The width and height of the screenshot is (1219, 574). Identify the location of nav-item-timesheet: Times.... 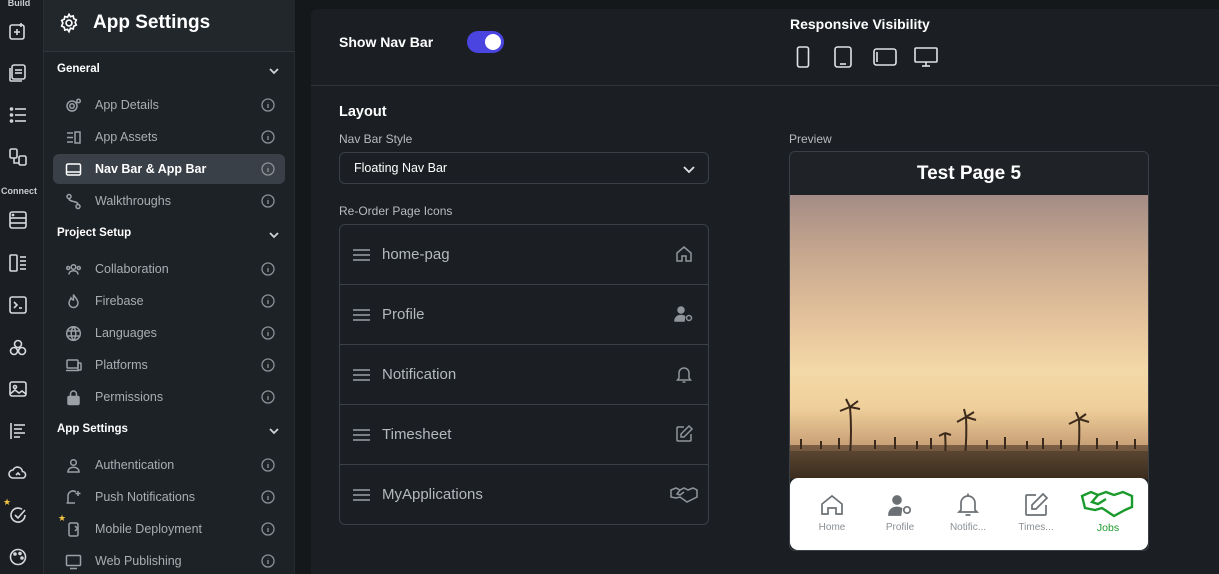
(1036, 512).